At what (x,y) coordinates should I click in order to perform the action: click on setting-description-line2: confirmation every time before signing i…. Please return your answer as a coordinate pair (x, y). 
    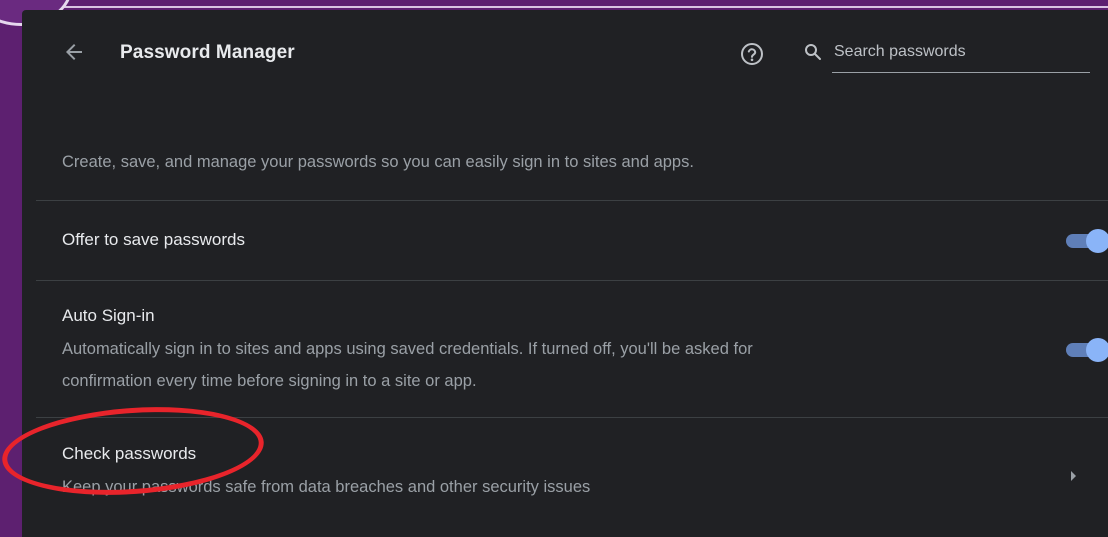
    Looking at the image, I should click on (269, 381).